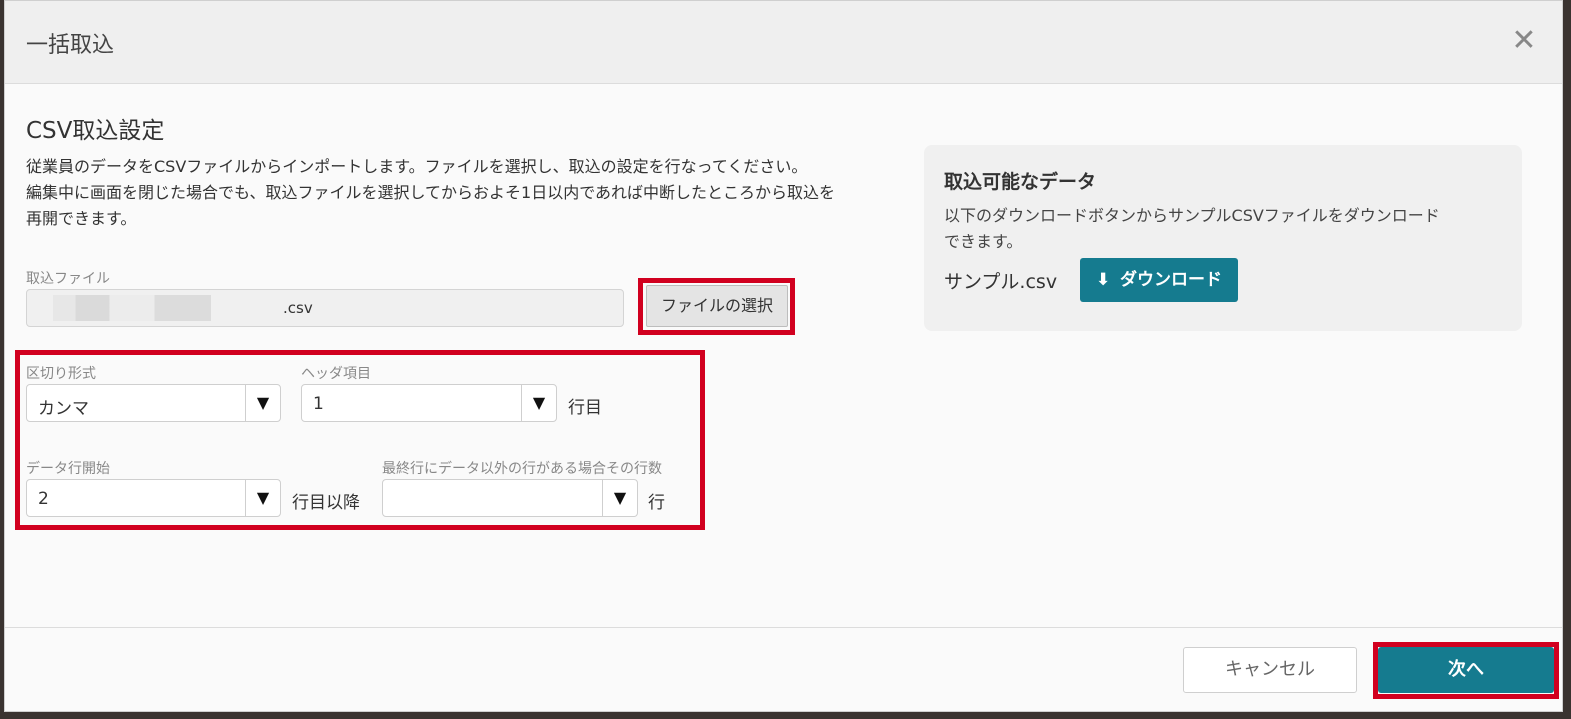 The image size is (1571, 719). Describe the element at coordinates (1001, 282) in the screenshot. I see `sample-file-name: サンプル.csv` at that location.